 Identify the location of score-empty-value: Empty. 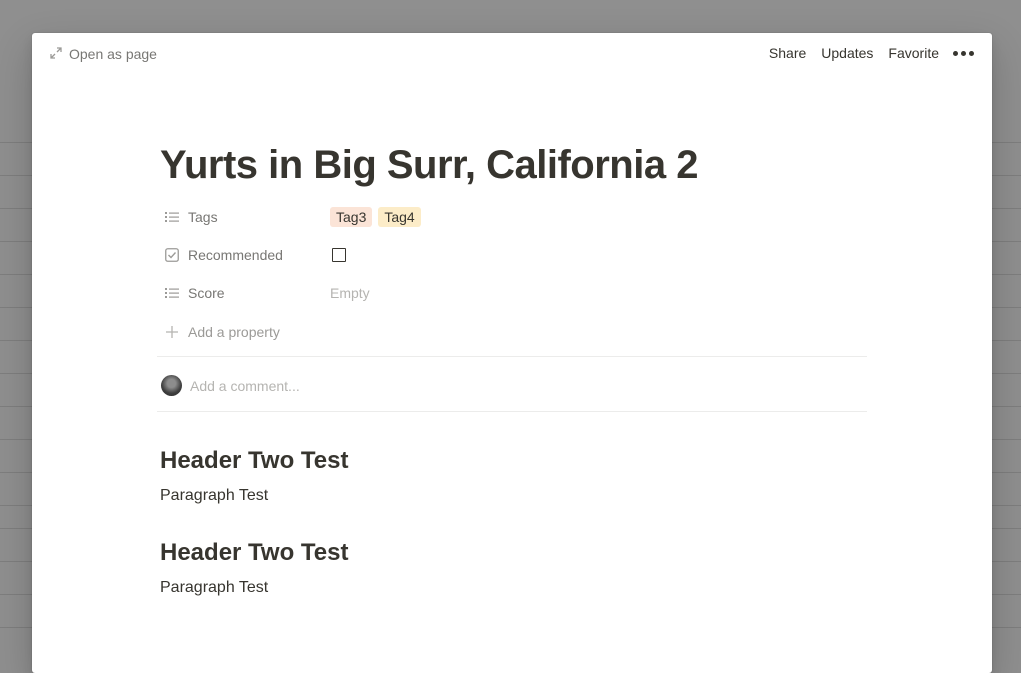
(350, 293).